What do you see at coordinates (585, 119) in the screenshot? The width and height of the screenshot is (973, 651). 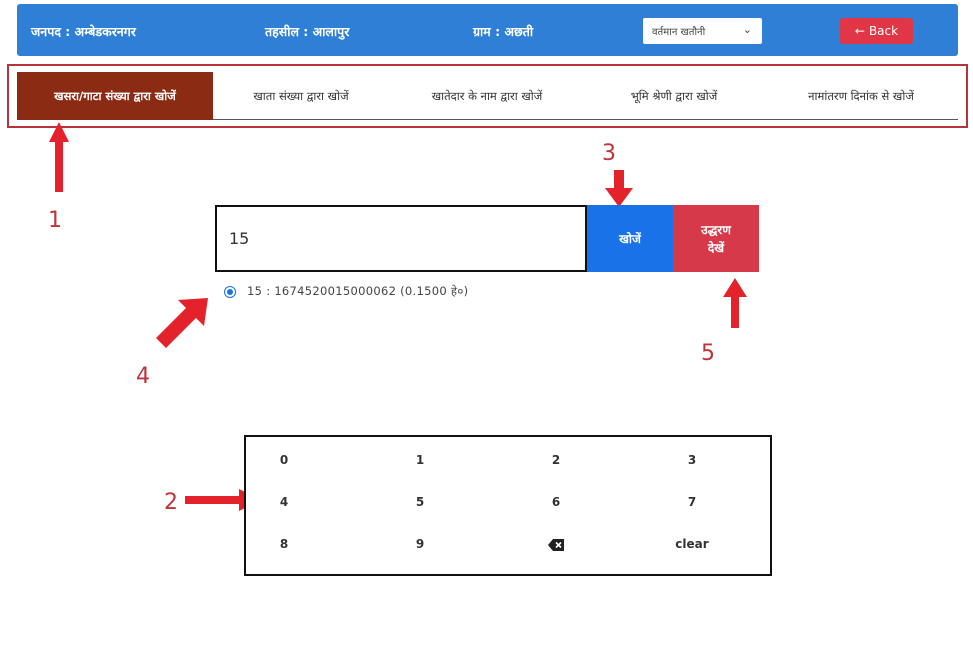 I see `tab-underline` at bounding box center [585, 119].